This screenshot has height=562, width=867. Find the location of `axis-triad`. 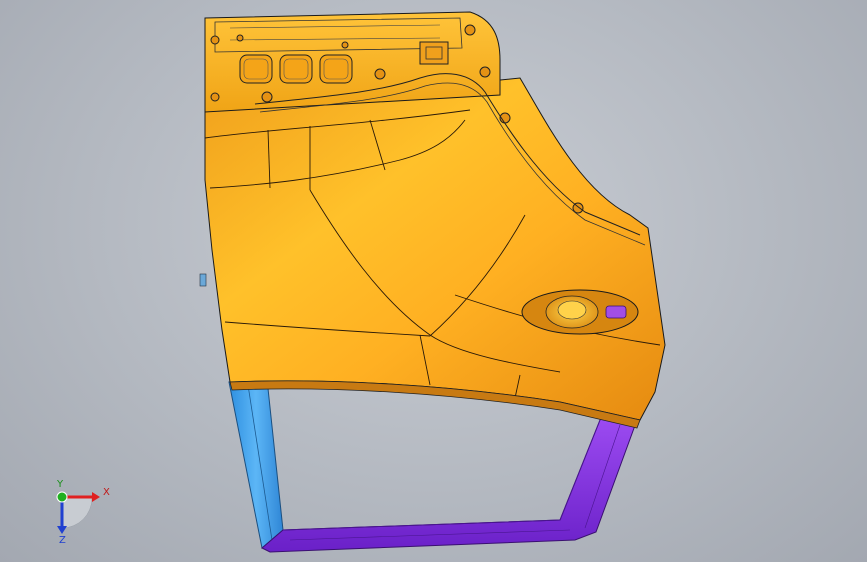

axis-triad is located at coordinates (78, 512).